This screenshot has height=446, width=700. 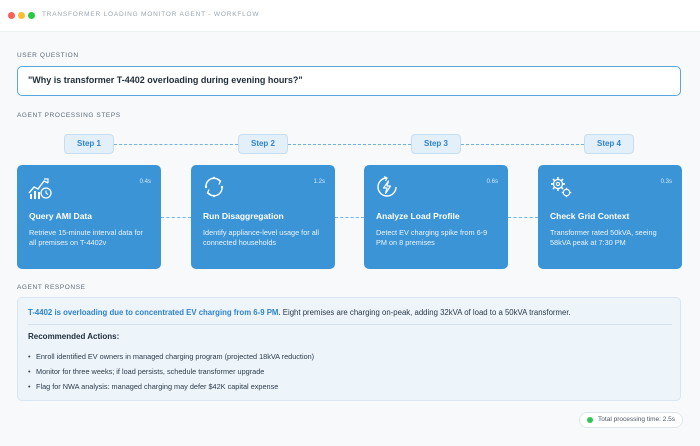 I want to click on step-4-time: 0.3s, so click(x=666, y=182).